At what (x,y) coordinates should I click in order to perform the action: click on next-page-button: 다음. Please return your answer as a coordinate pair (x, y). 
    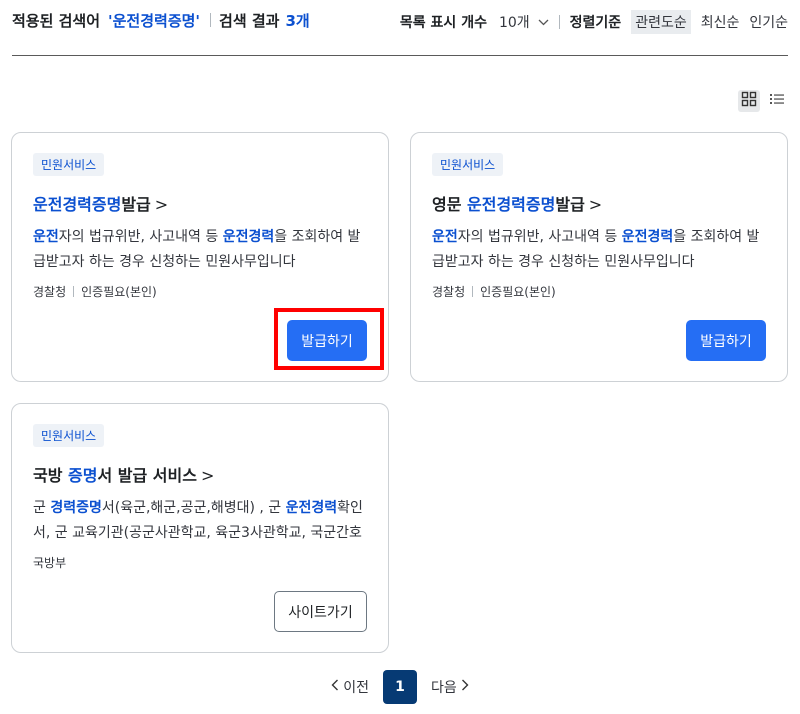
    Looking at the image, I should click on (450, 687).